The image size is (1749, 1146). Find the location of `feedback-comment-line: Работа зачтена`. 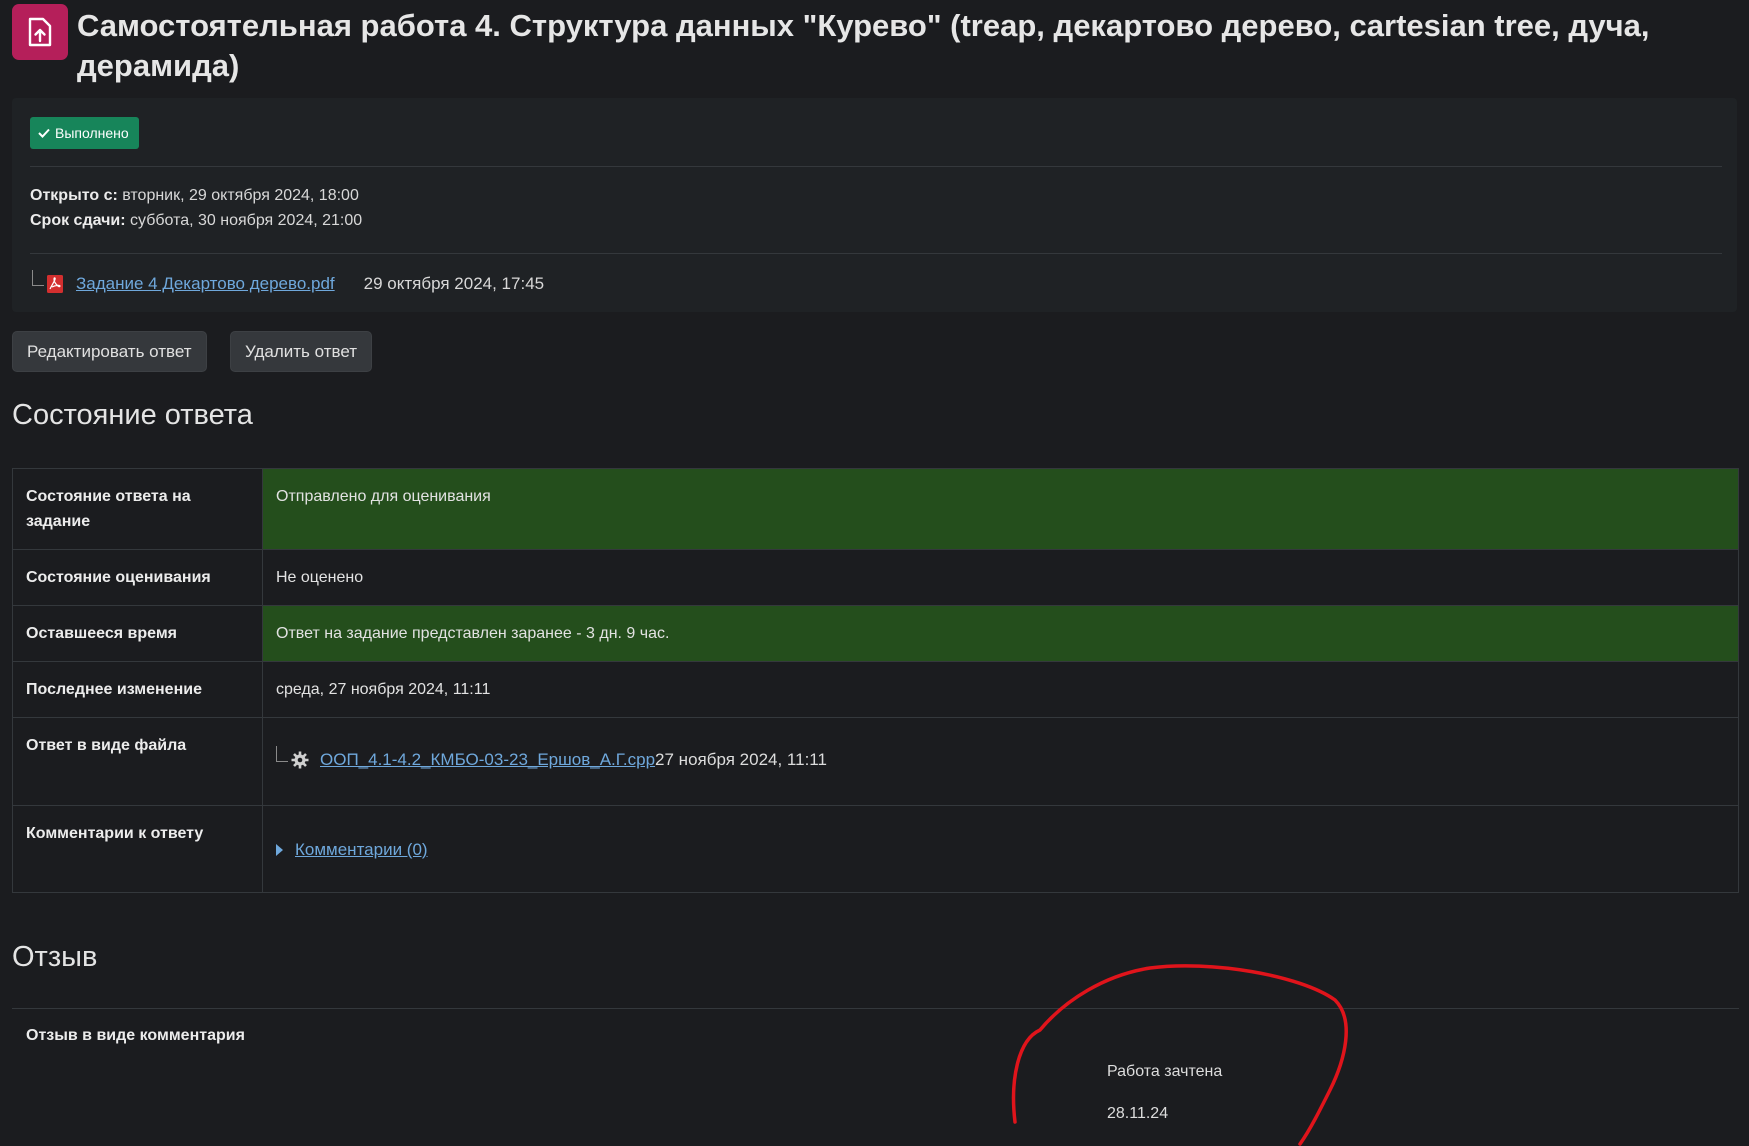

feedback-comment-line: Работа зачтена is located at coordinates (1165, 1071).